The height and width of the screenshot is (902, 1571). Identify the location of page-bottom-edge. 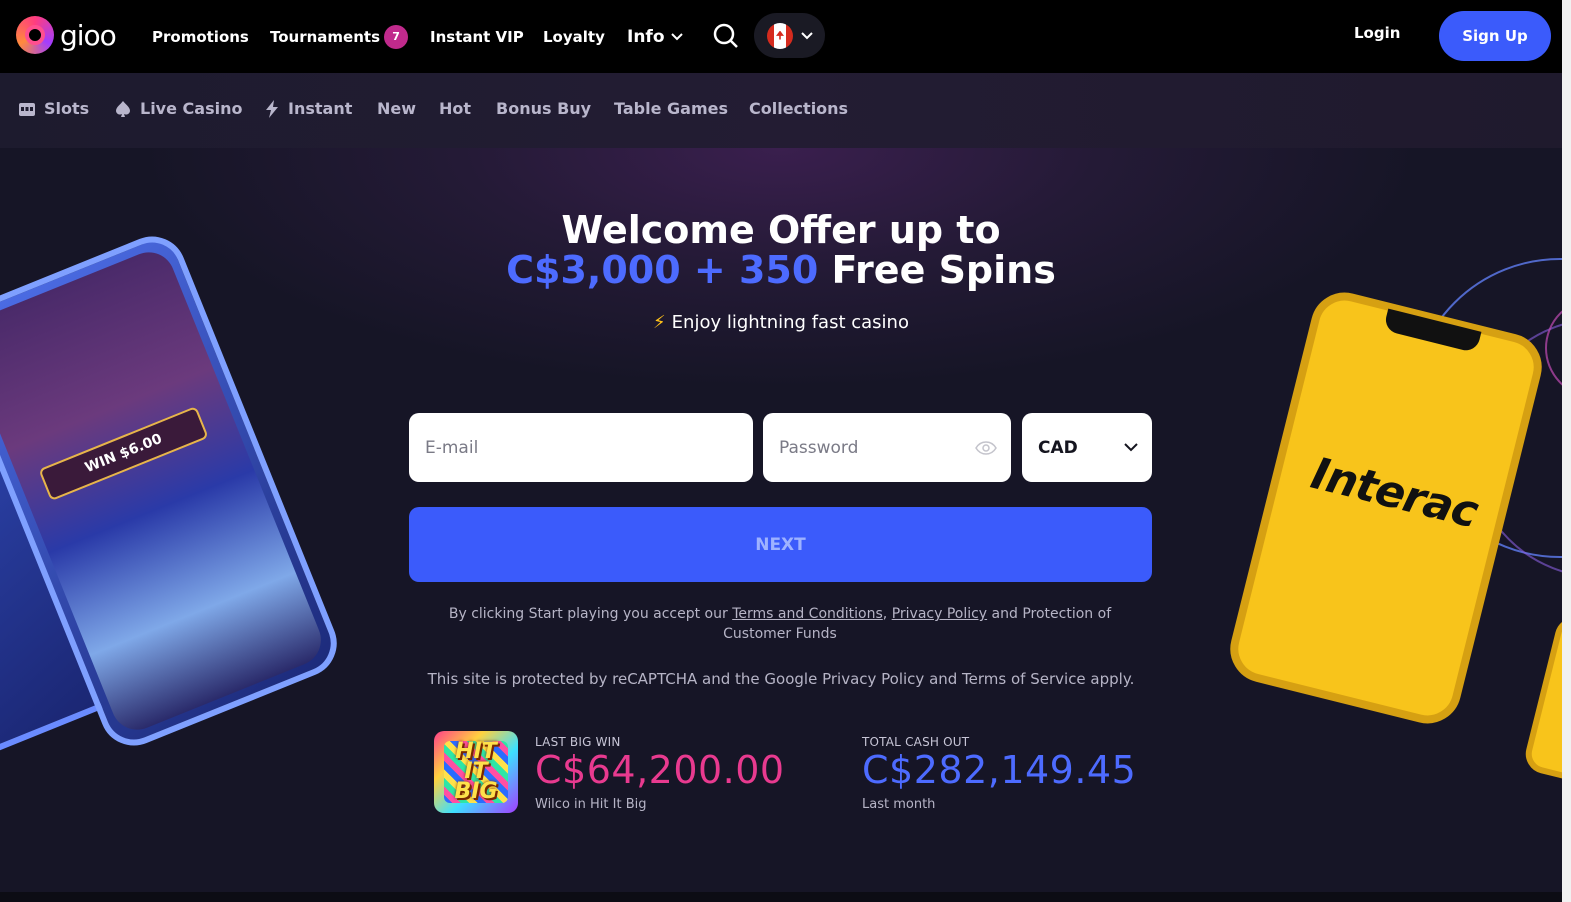
(781, 897).